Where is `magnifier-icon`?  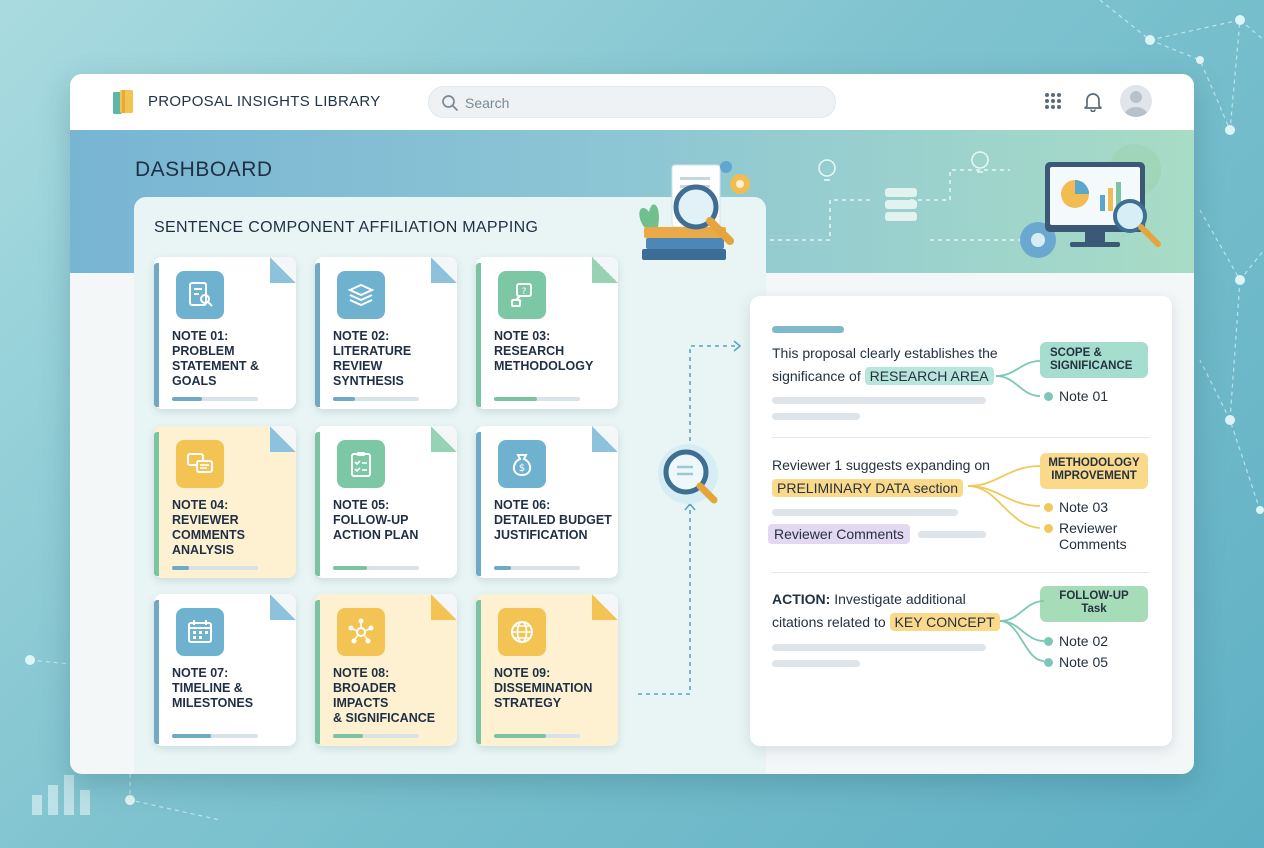
magnifier-icon is located at coordinates (688, 474).